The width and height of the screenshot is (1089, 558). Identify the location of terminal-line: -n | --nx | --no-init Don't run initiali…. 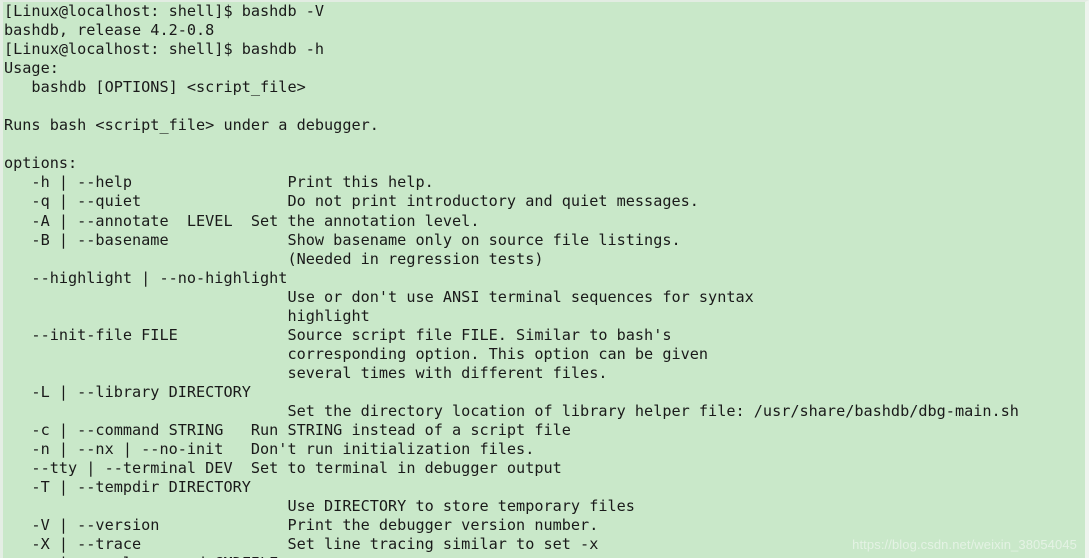
(269, 449).